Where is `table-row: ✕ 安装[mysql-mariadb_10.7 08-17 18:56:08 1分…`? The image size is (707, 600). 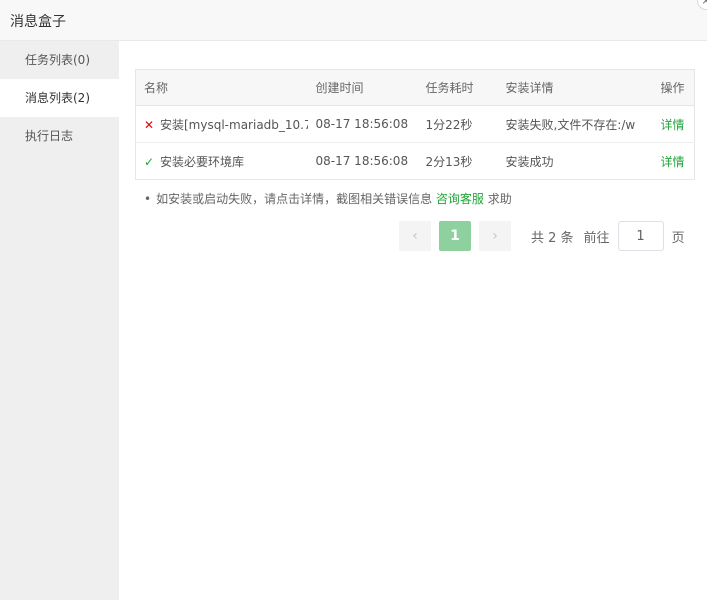
table-row: ✕ 安装[mysql-mariadb_10.7 08-17 18:56:08 1分… is located at coordinates (415, 124).